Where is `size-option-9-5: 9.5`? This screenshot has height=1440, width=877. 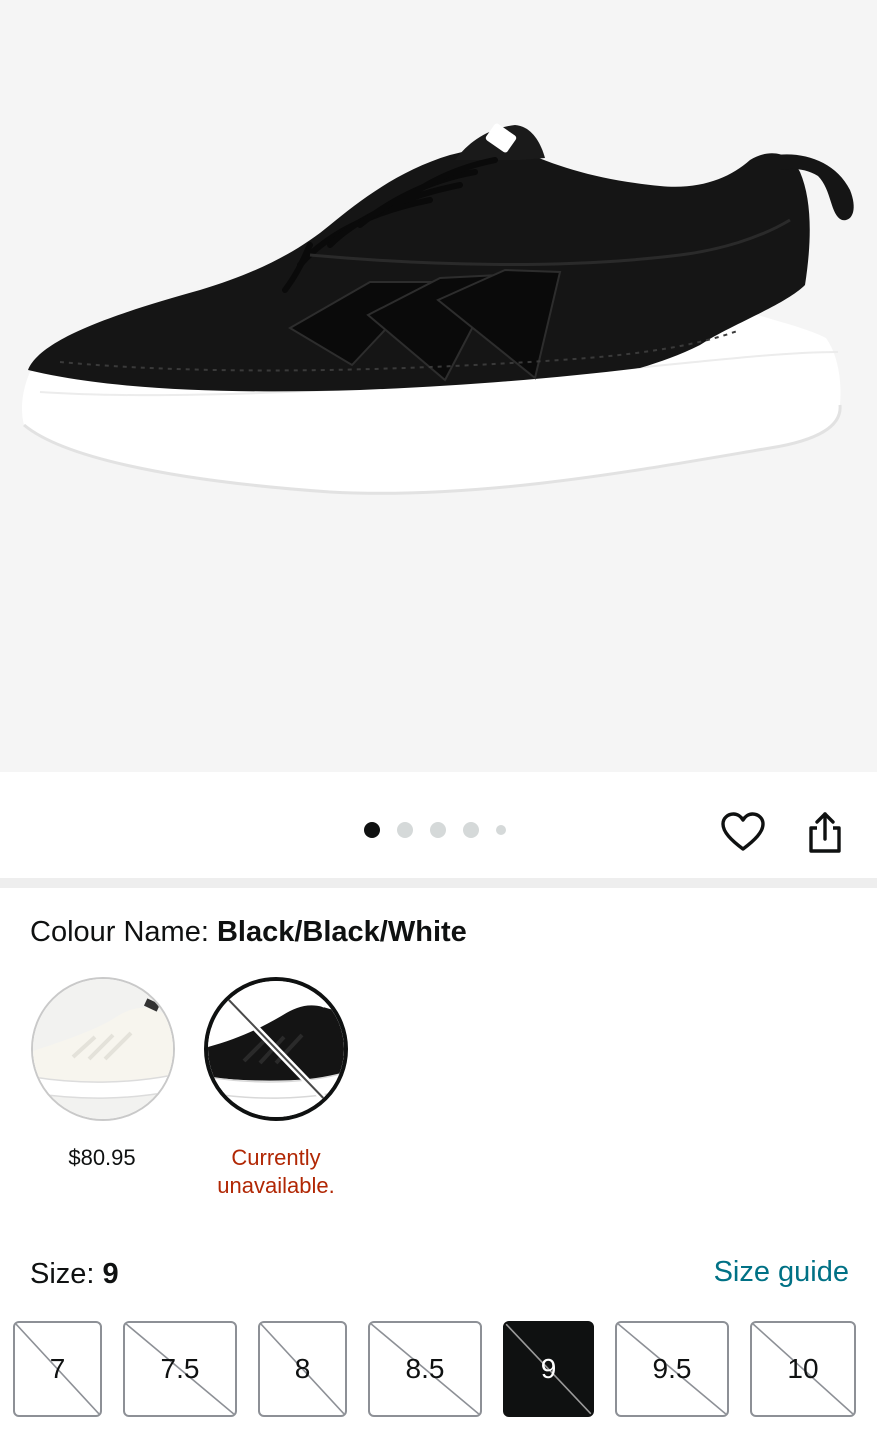 size-option-9-5: 9.5 is located at coordinates (672, 1369).